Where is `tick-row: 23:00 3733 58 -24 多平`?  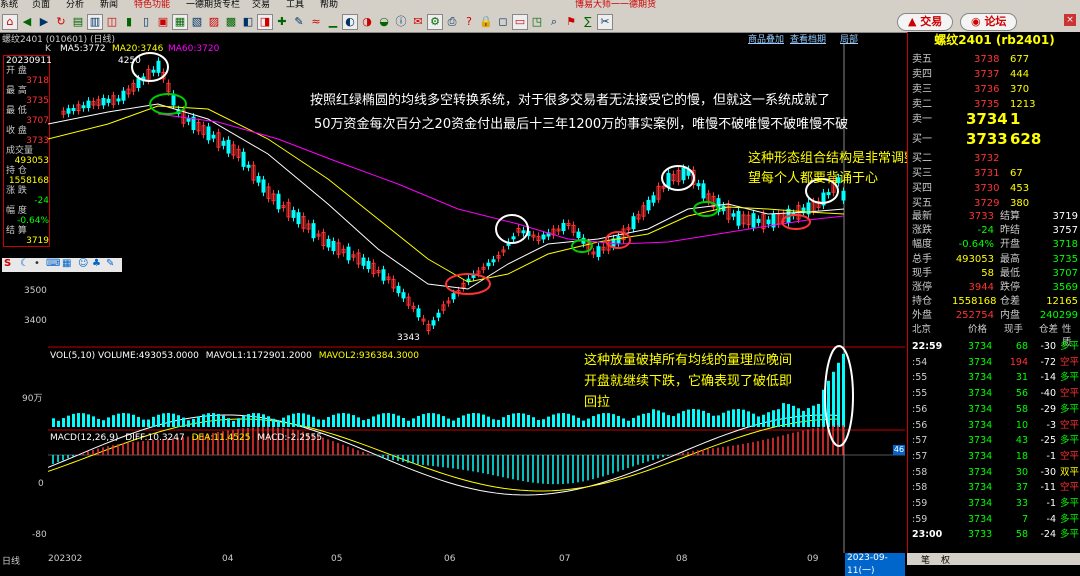
tick-row: 23:00 3733 58 -24 多平 is located at coordinates (996, 535).